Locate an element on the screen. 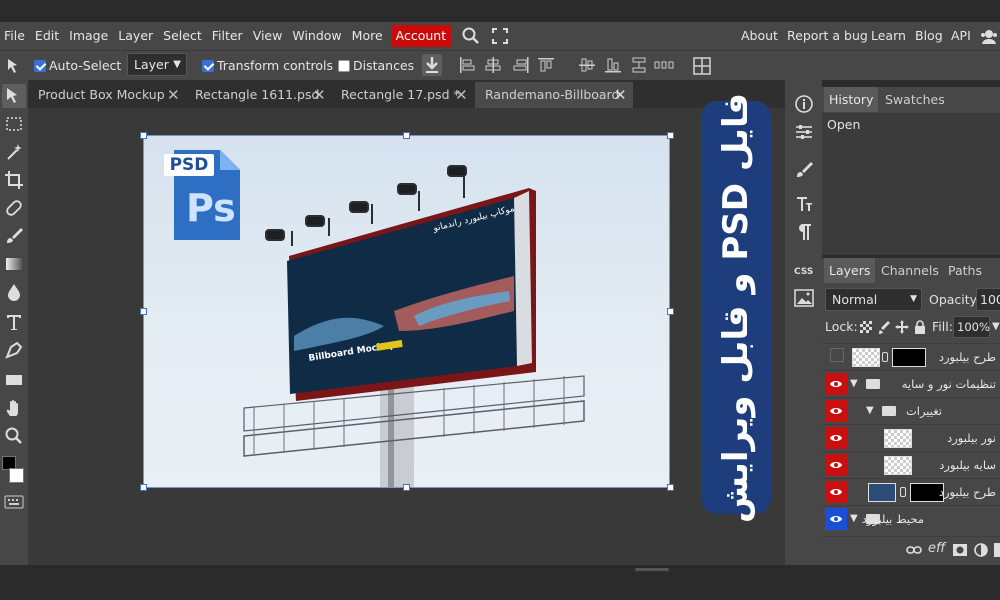  layer-group-row: ▼ تغییرات is located at coordinates (911, 410).